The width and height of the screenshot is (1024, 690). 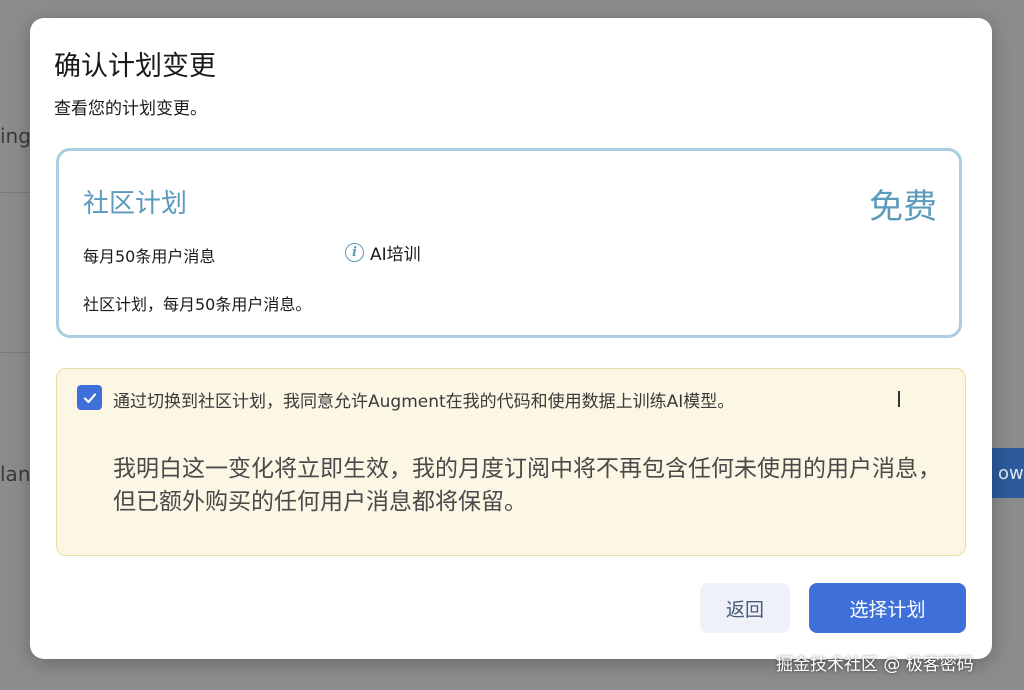 I want to click on checkmark-icon, so click(x=89, y=397).